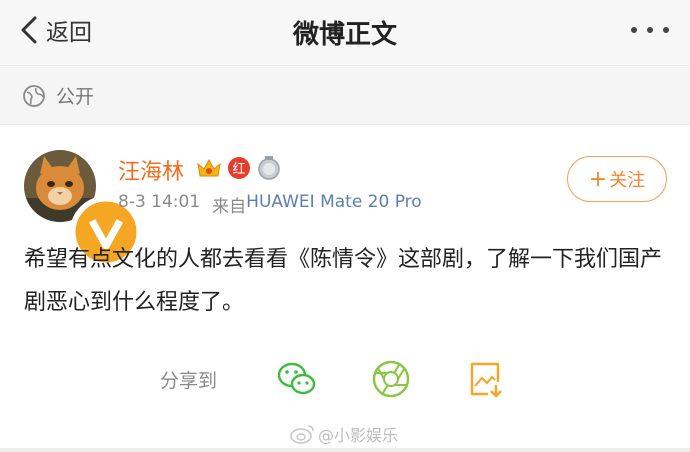  I want to click on bottom-divider, so click(345, 450).